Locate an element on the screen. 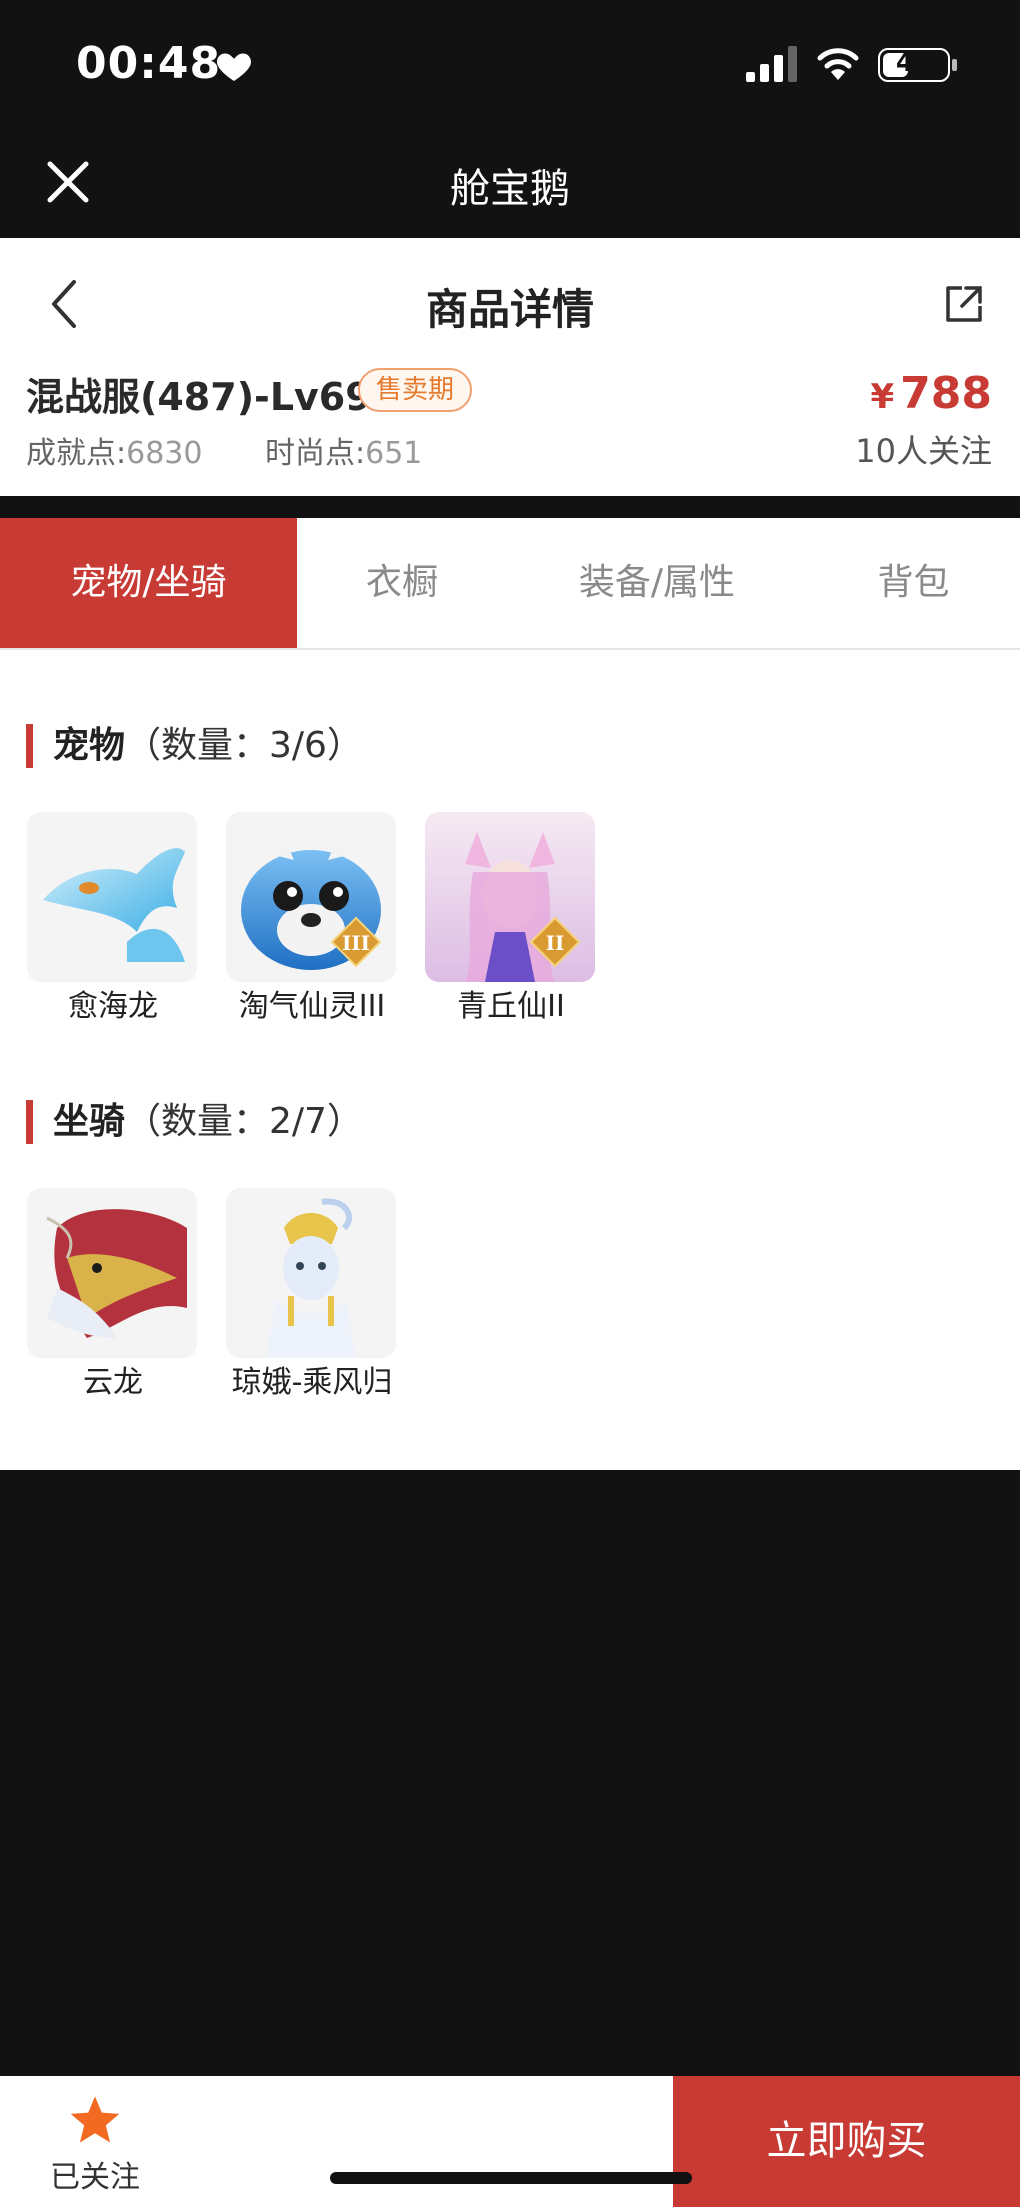 This screenshot has width=1020, height=2207. heart-icon is located at coordinates (234, 67).